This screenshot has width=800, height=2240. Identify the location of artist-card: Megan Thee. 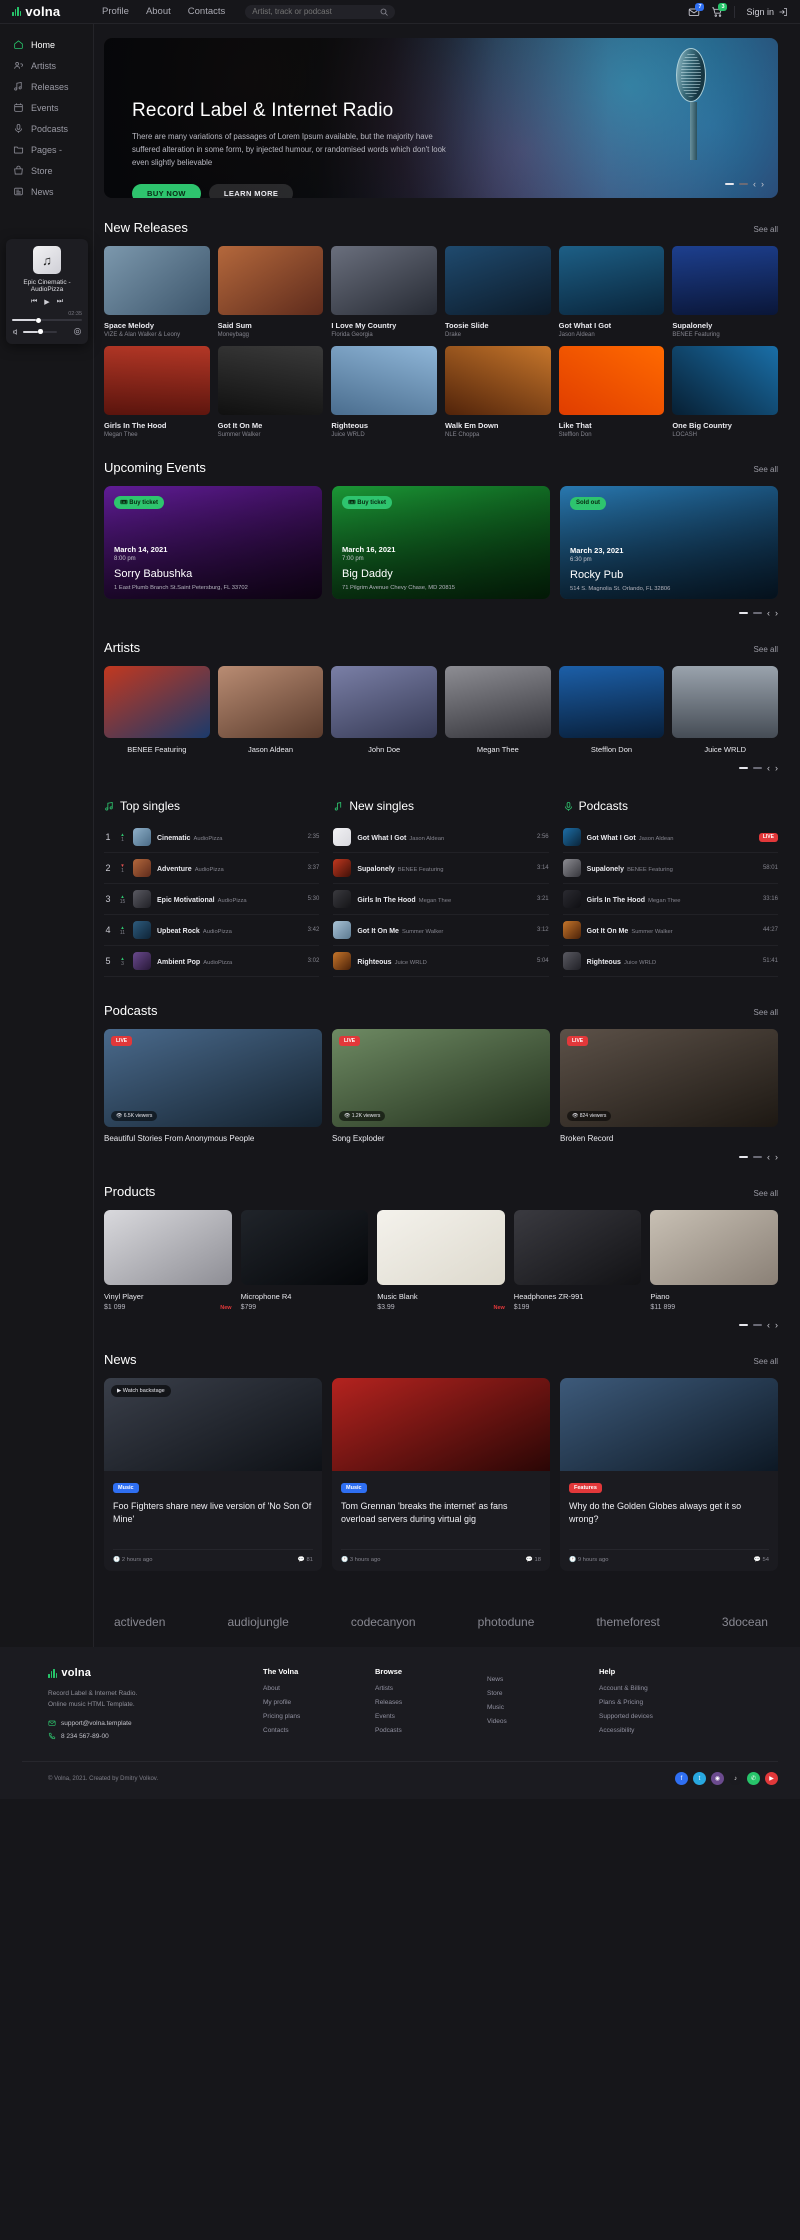
(497, 710).